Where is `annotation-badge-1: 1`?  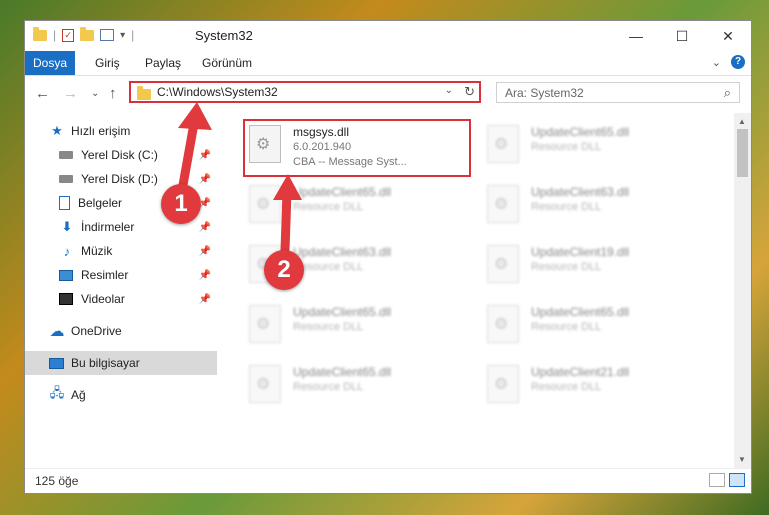 annotation-badge-1: 1 is located at coordinates (181, 204).